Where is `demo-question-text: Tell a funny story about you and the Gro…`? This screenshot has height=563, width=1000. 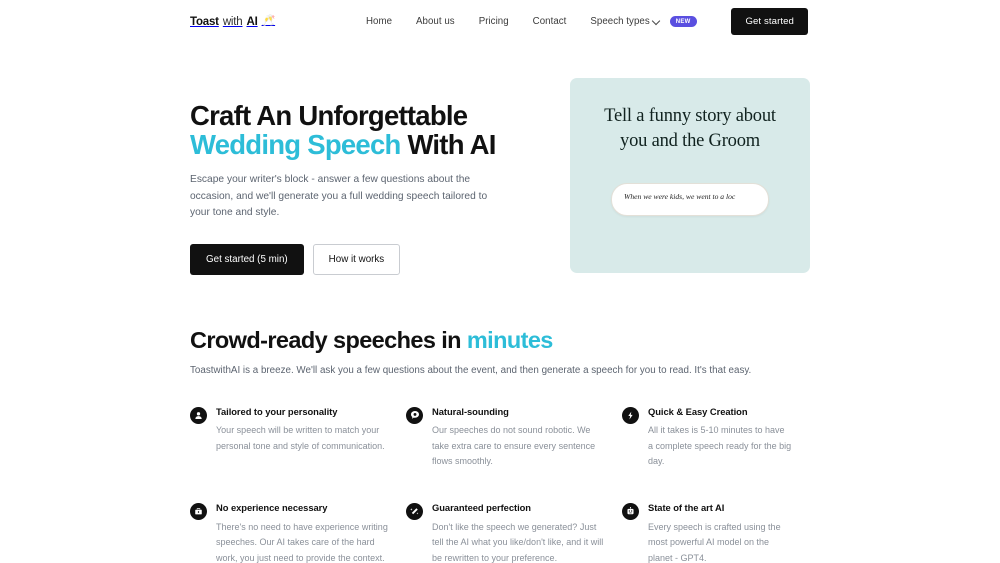 demo-question-text: Tell a funny story about you and the Gro… is located at coordinates (690, 128).